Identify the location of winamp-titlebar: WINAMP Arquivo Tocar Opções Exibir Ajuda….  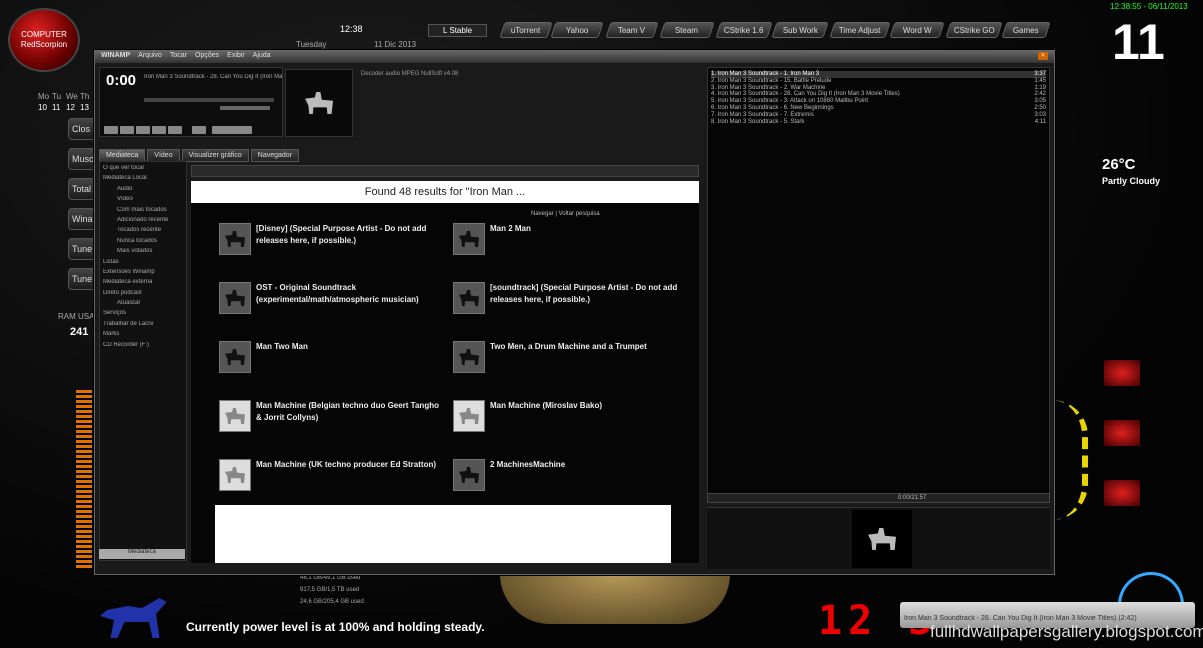
(574, 57).